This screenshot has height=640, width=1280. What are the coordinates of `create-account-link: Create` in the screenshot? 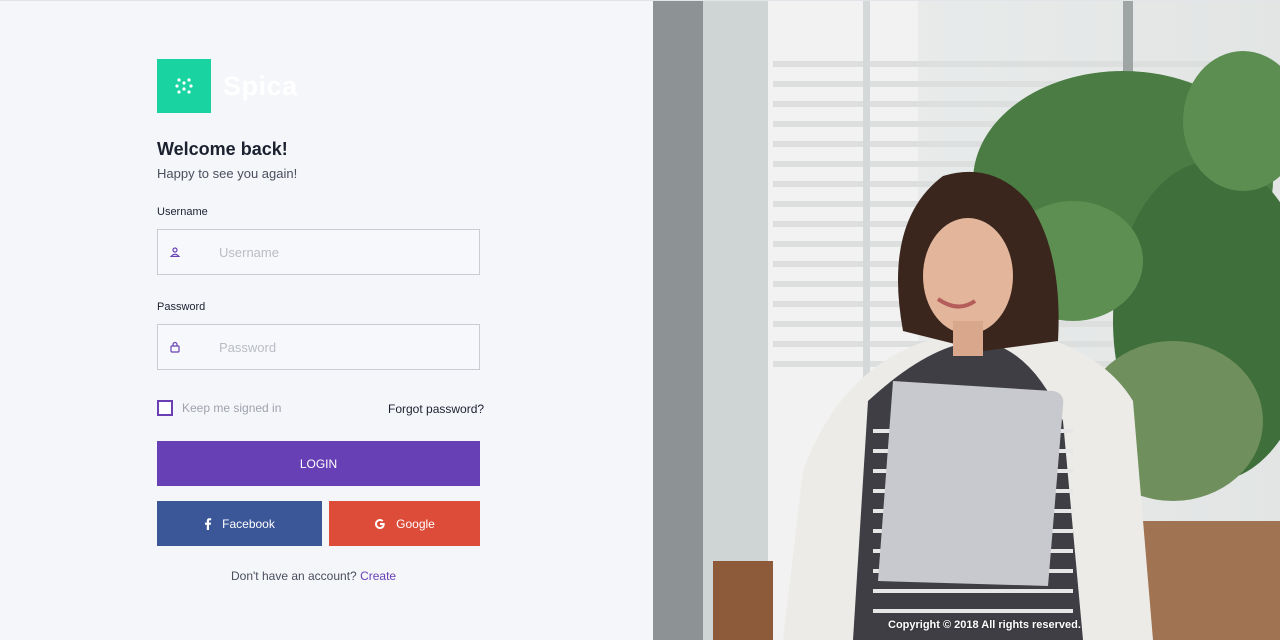 It's located at (378, 576).